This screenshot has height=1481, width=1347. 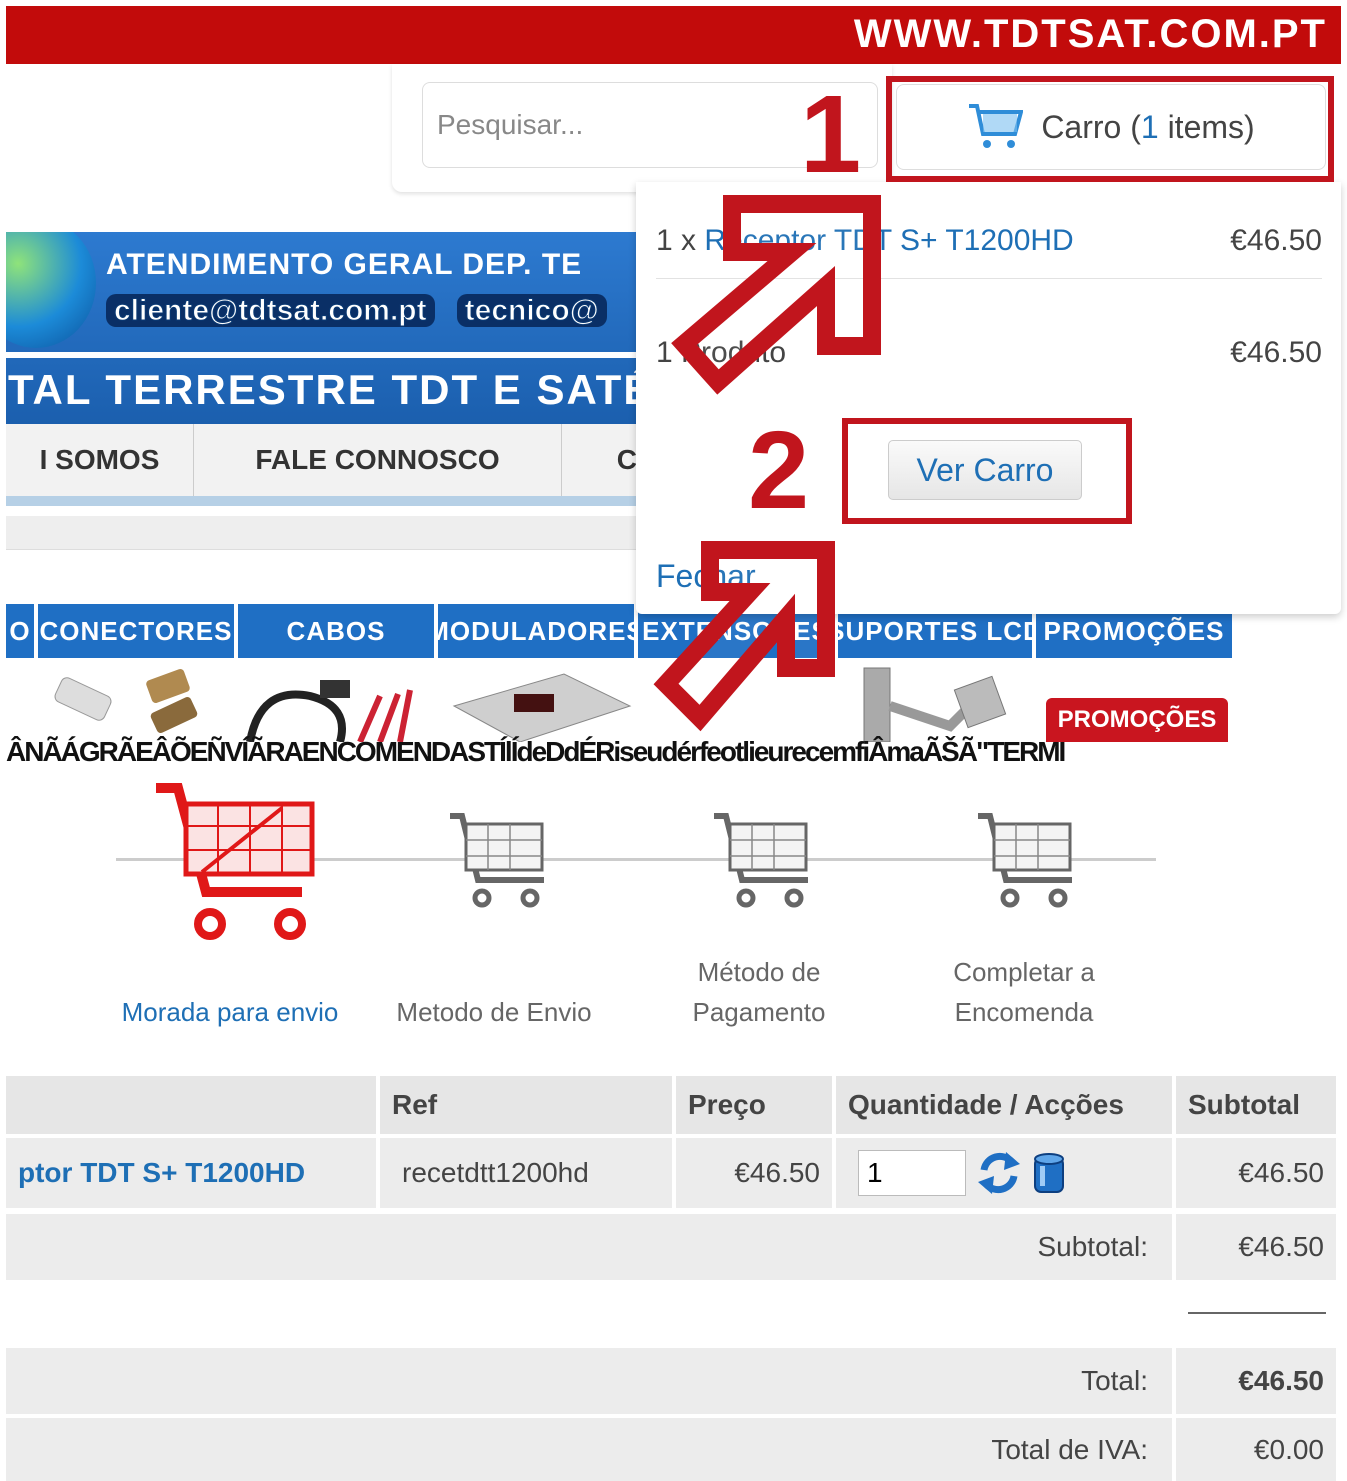 What do you see at coordinates (338, 631) in the screenshot?
I see `category-cabos: CABOS` at bounding box center [338, 631].